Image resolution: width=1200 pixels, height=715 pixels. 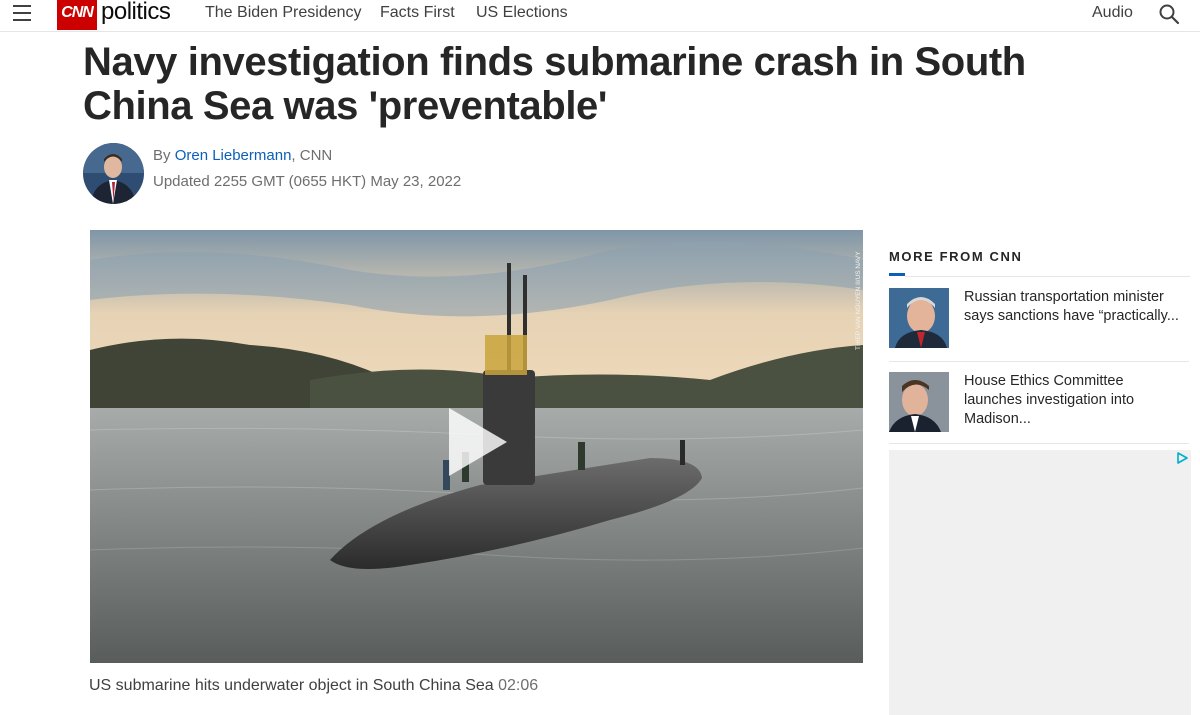 I want to click on updated-timestamp: Updated 2255 GMT (0655 HKT) May 23, 2022, so click(x=307, y=181).